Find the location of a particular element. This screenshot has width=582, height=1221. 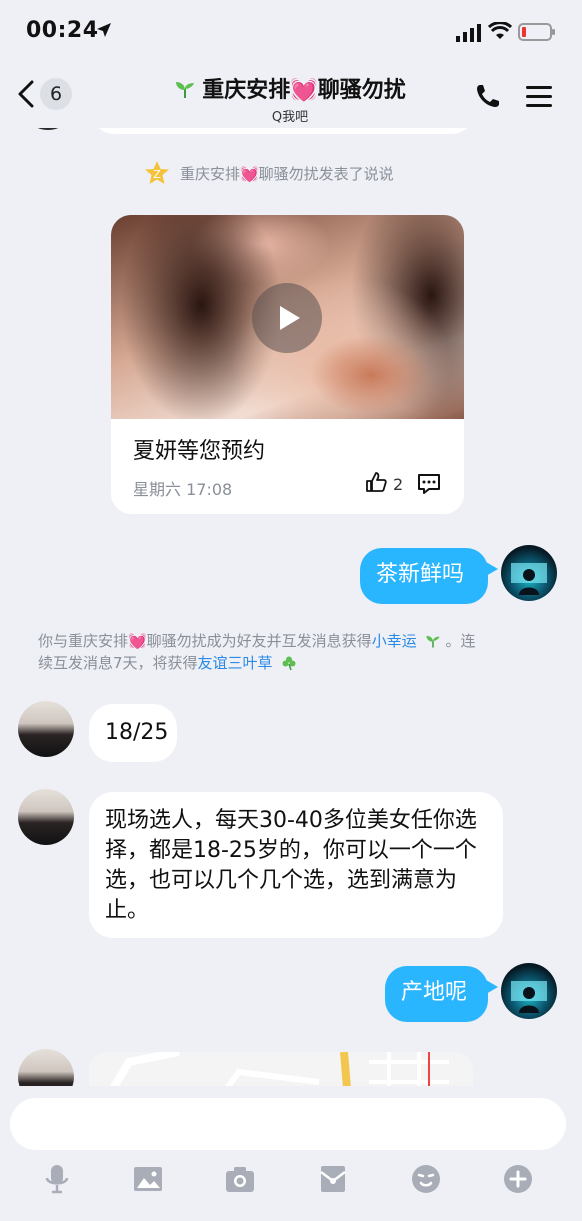

clover-link: 友谊三叶草 is located at coordinates (235, 663).